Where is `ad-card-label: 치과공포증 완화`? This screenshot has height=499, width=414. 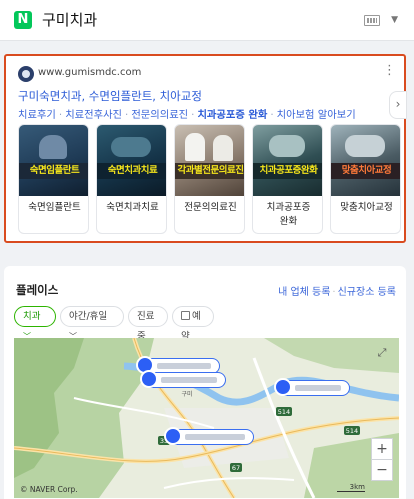 ad-card-label: 치과공포증 완화 is located at coordinates (288, 214).